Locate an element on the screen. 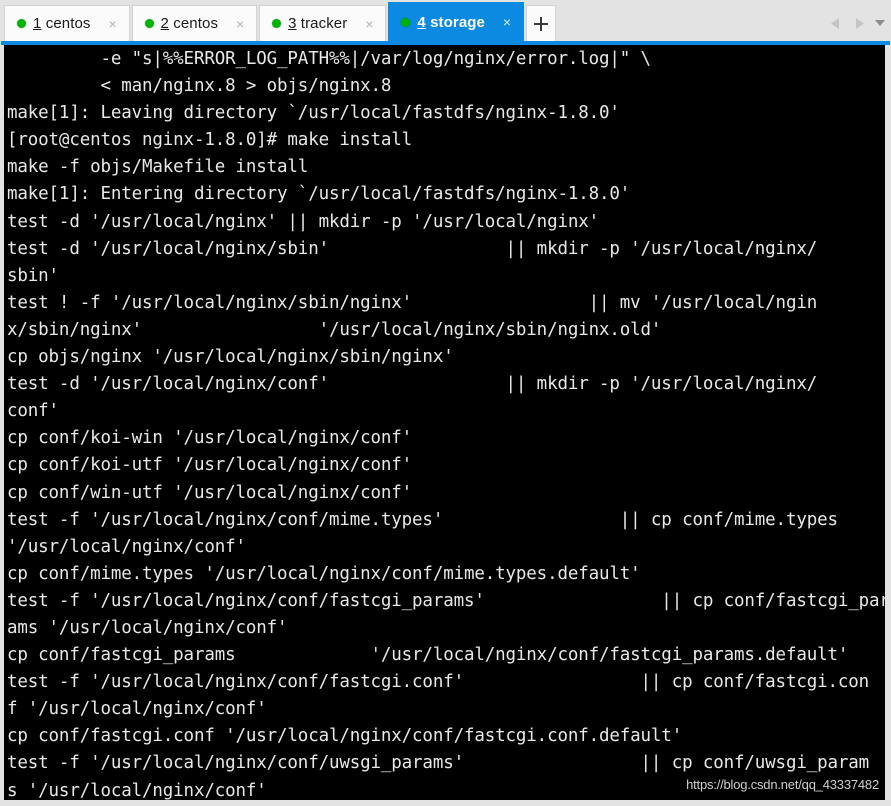 This screenshot has height=806, width=891. tab-title: storage is located at coordinates (457, 22).